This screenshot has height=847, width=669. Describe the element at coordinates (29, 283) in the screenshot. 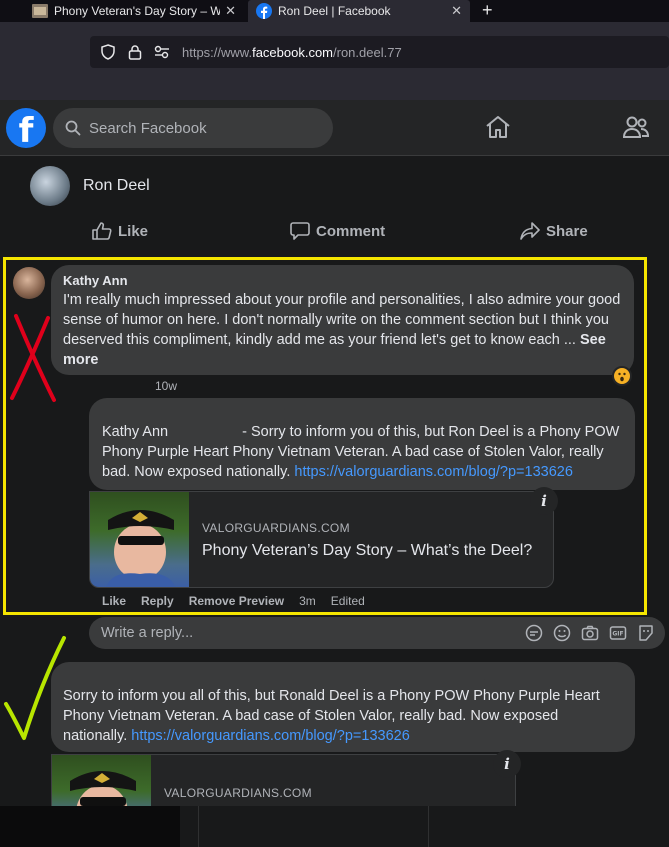

I see `commenter-avatar` at that location.